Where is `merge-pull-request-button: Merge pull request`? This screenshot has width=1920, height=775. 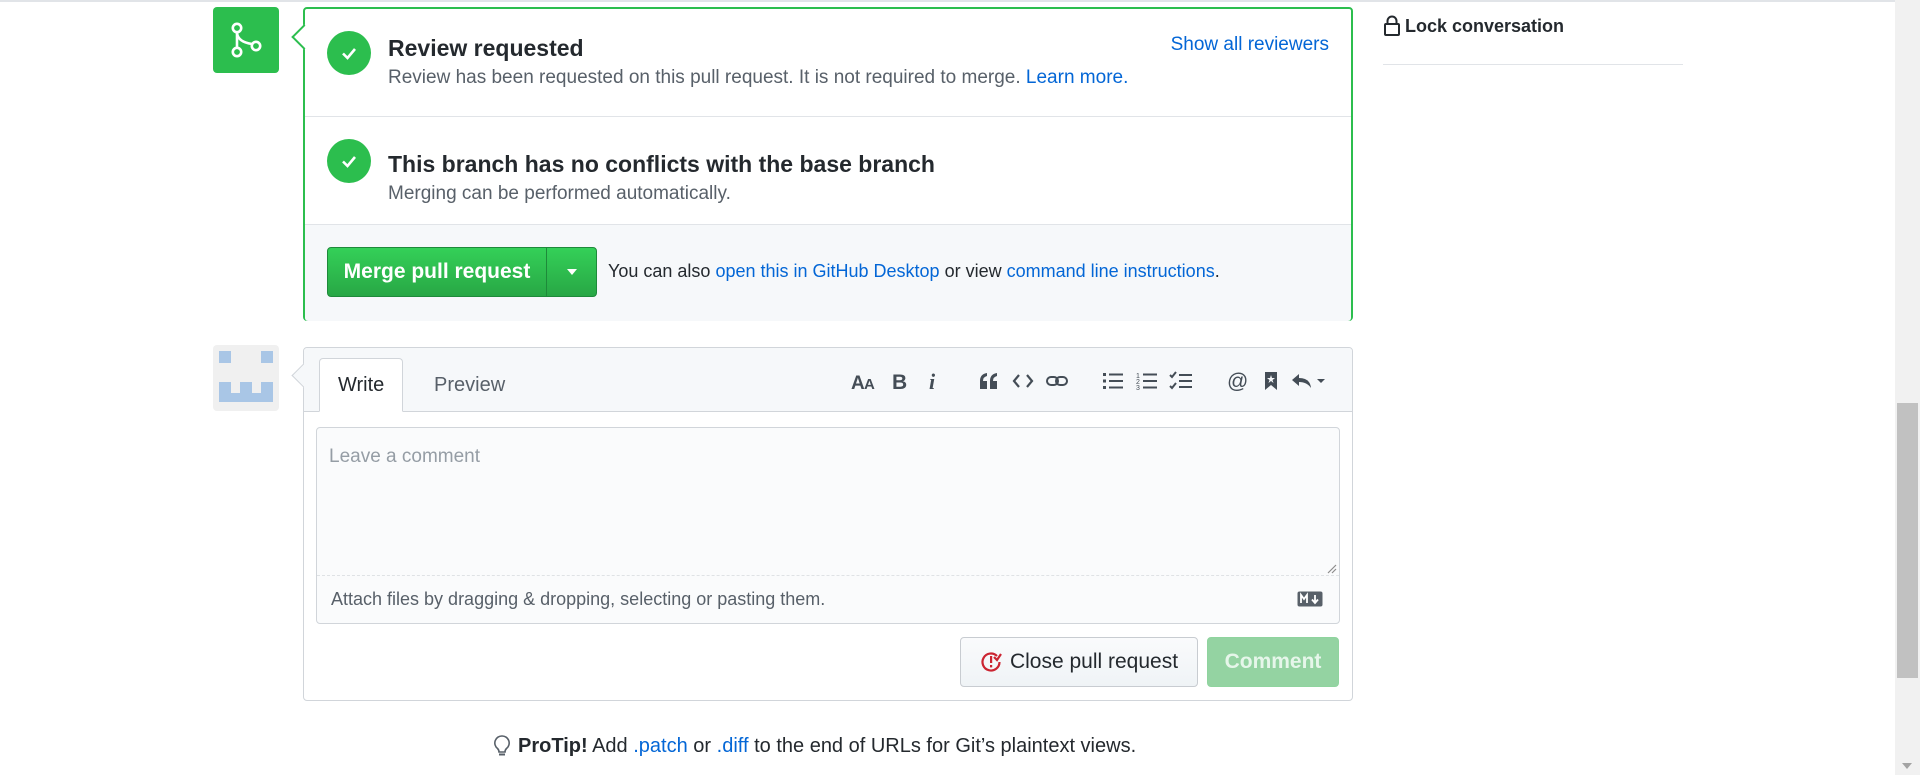
merge-pull-request-button: Merge pull request is located at coordinates (437, 272).